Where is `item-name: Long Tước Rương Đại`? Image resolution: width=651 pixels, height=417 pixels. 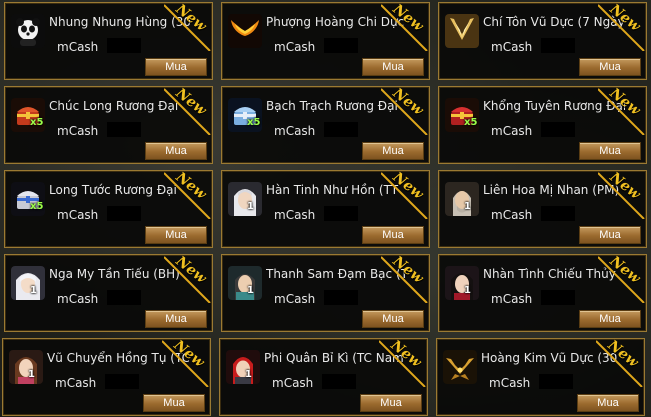
item-name: Long Tước Rương Đại is located at coordinates (113, 190).